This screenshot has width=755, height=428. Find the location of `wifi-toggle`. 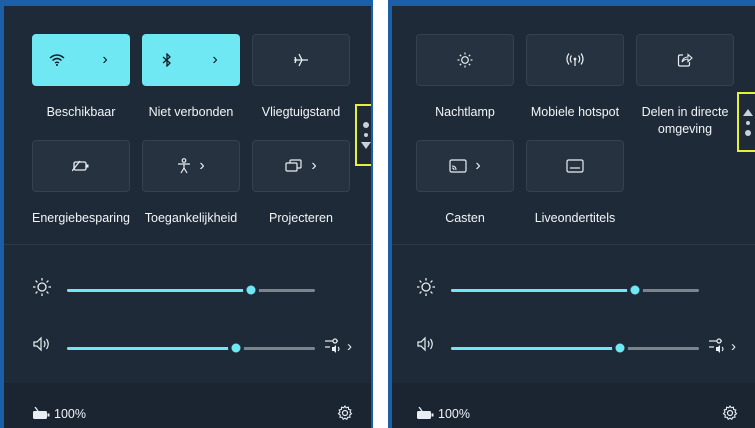

wifi-toggle is located at coordinates (57, 60).